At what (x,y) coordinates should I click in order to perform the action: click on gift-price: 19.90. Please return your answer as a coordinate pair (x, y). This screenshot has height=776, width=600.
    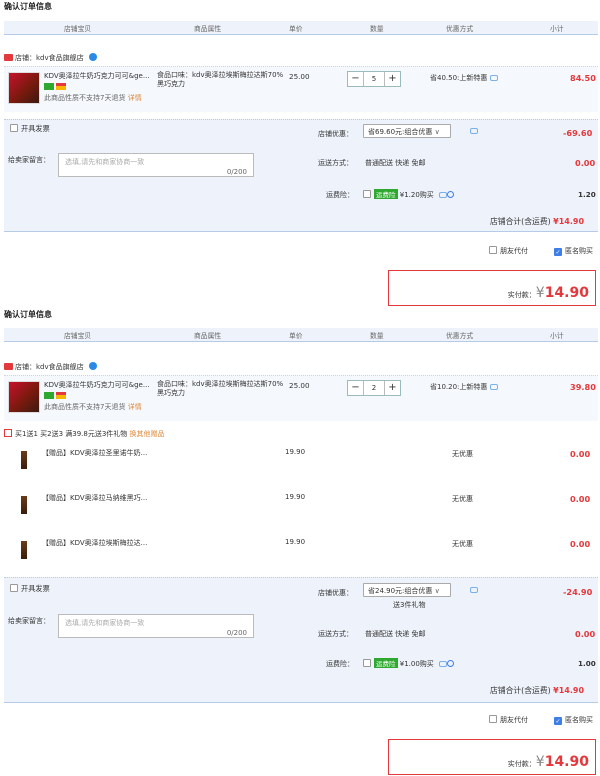
    Looking at the image, I should click on (295, 542).